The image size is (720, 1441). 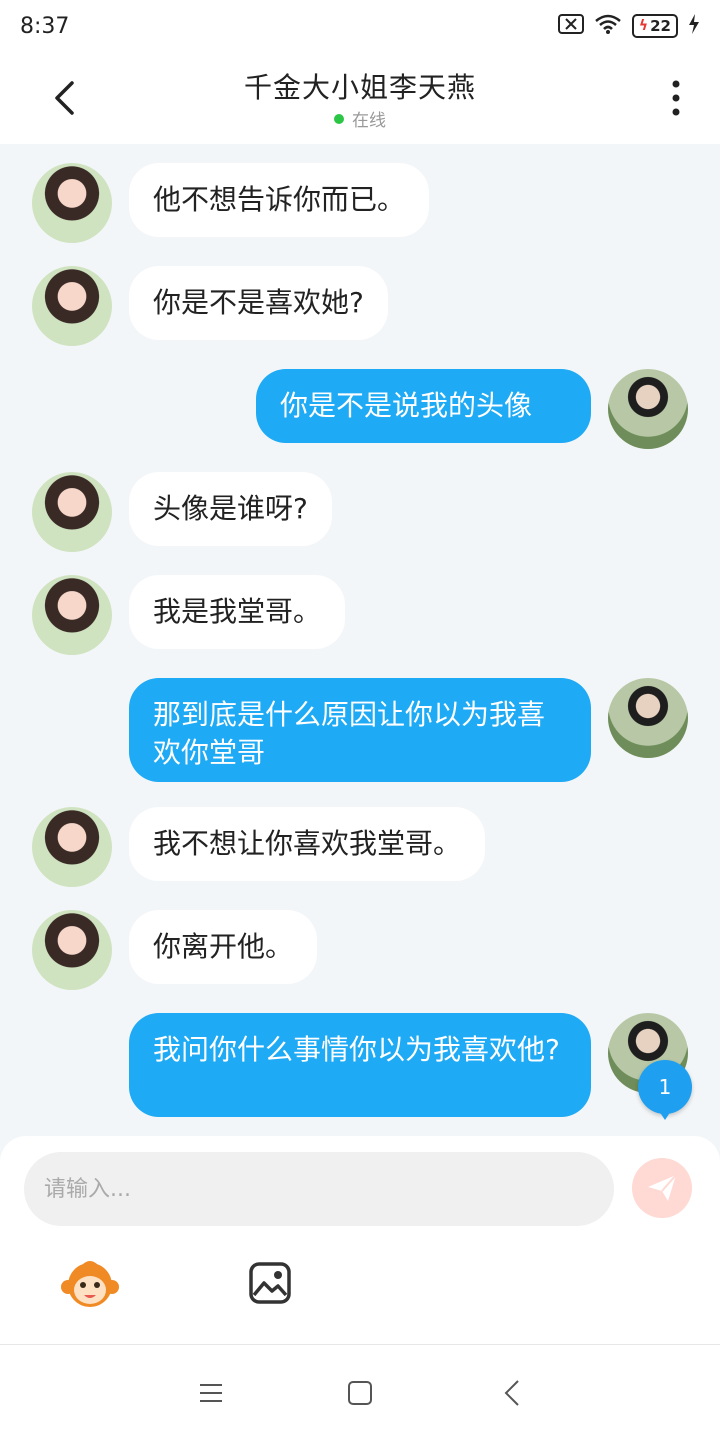 I want to click on message-composer, so click(x=360, y=1240).